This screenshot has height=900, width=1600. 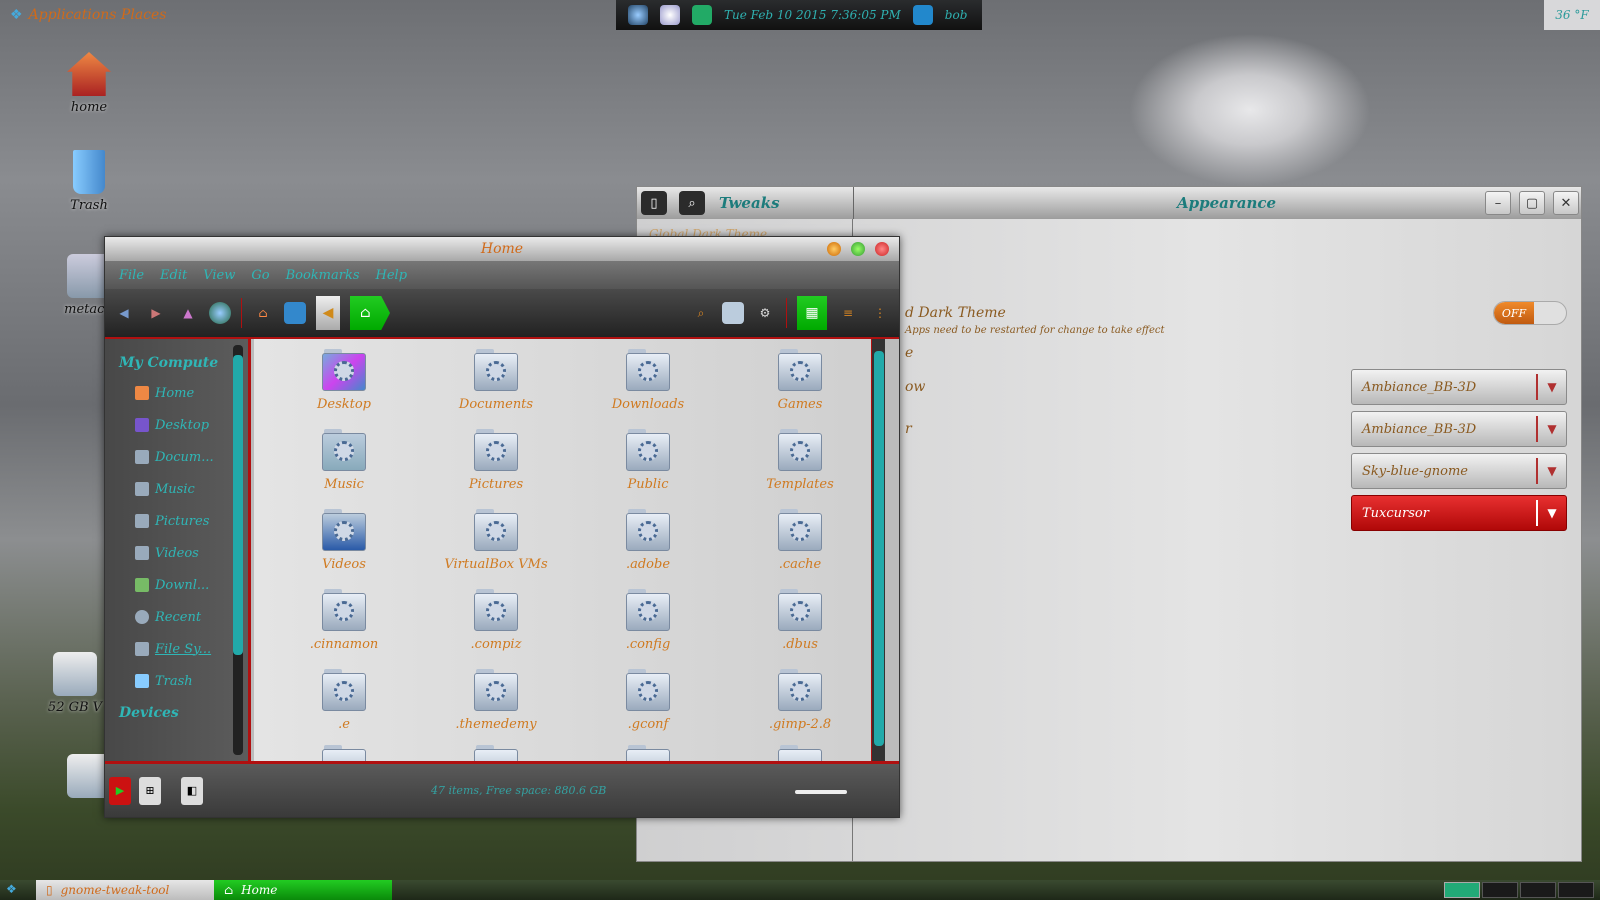 I want to click on edit-icon, so click(x=733, y=313).